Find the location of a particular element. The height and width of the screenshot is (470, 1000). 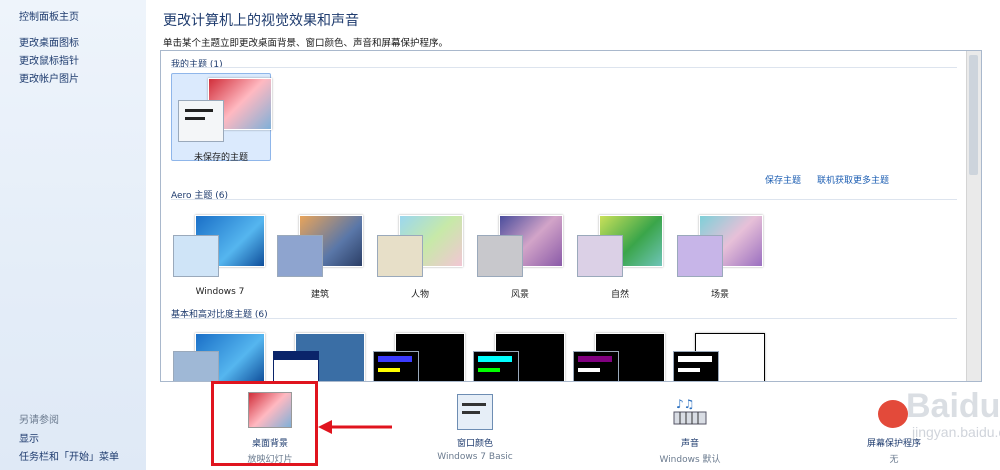

theme-architecture: 建筑 is located at coordinates (320, 255).